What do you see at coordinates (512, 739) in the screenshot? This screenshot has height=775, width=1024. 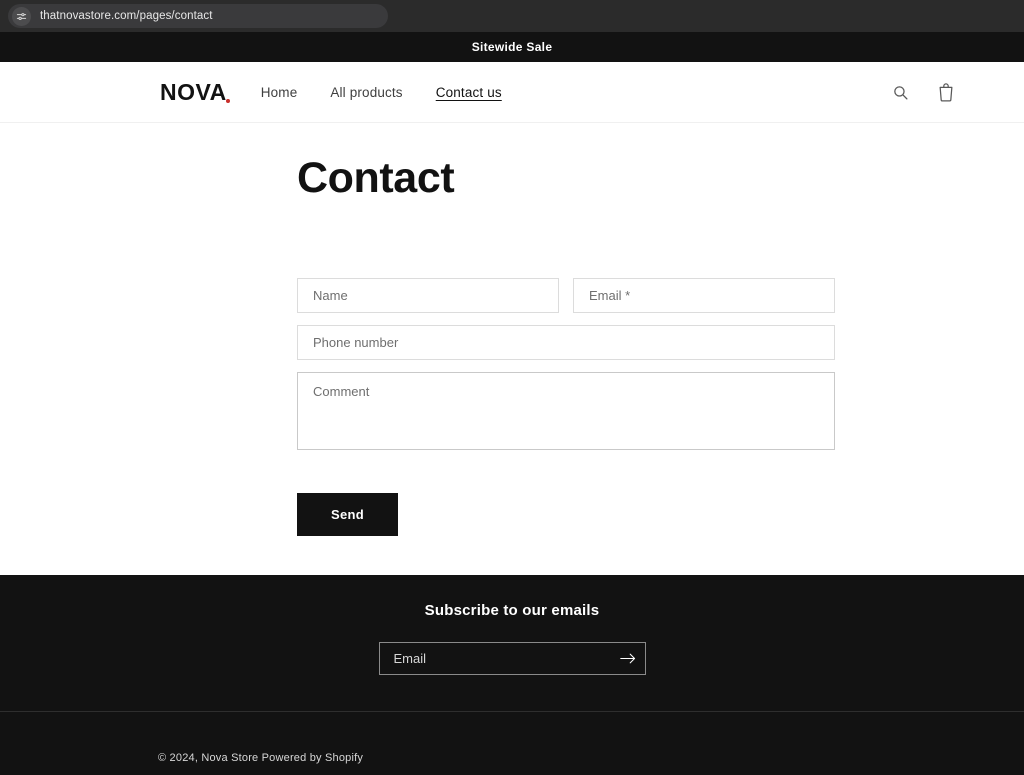 I see `footer-bottom: © 2024, Nova Store Powered by Shopify` at bounding box center [512, 739].